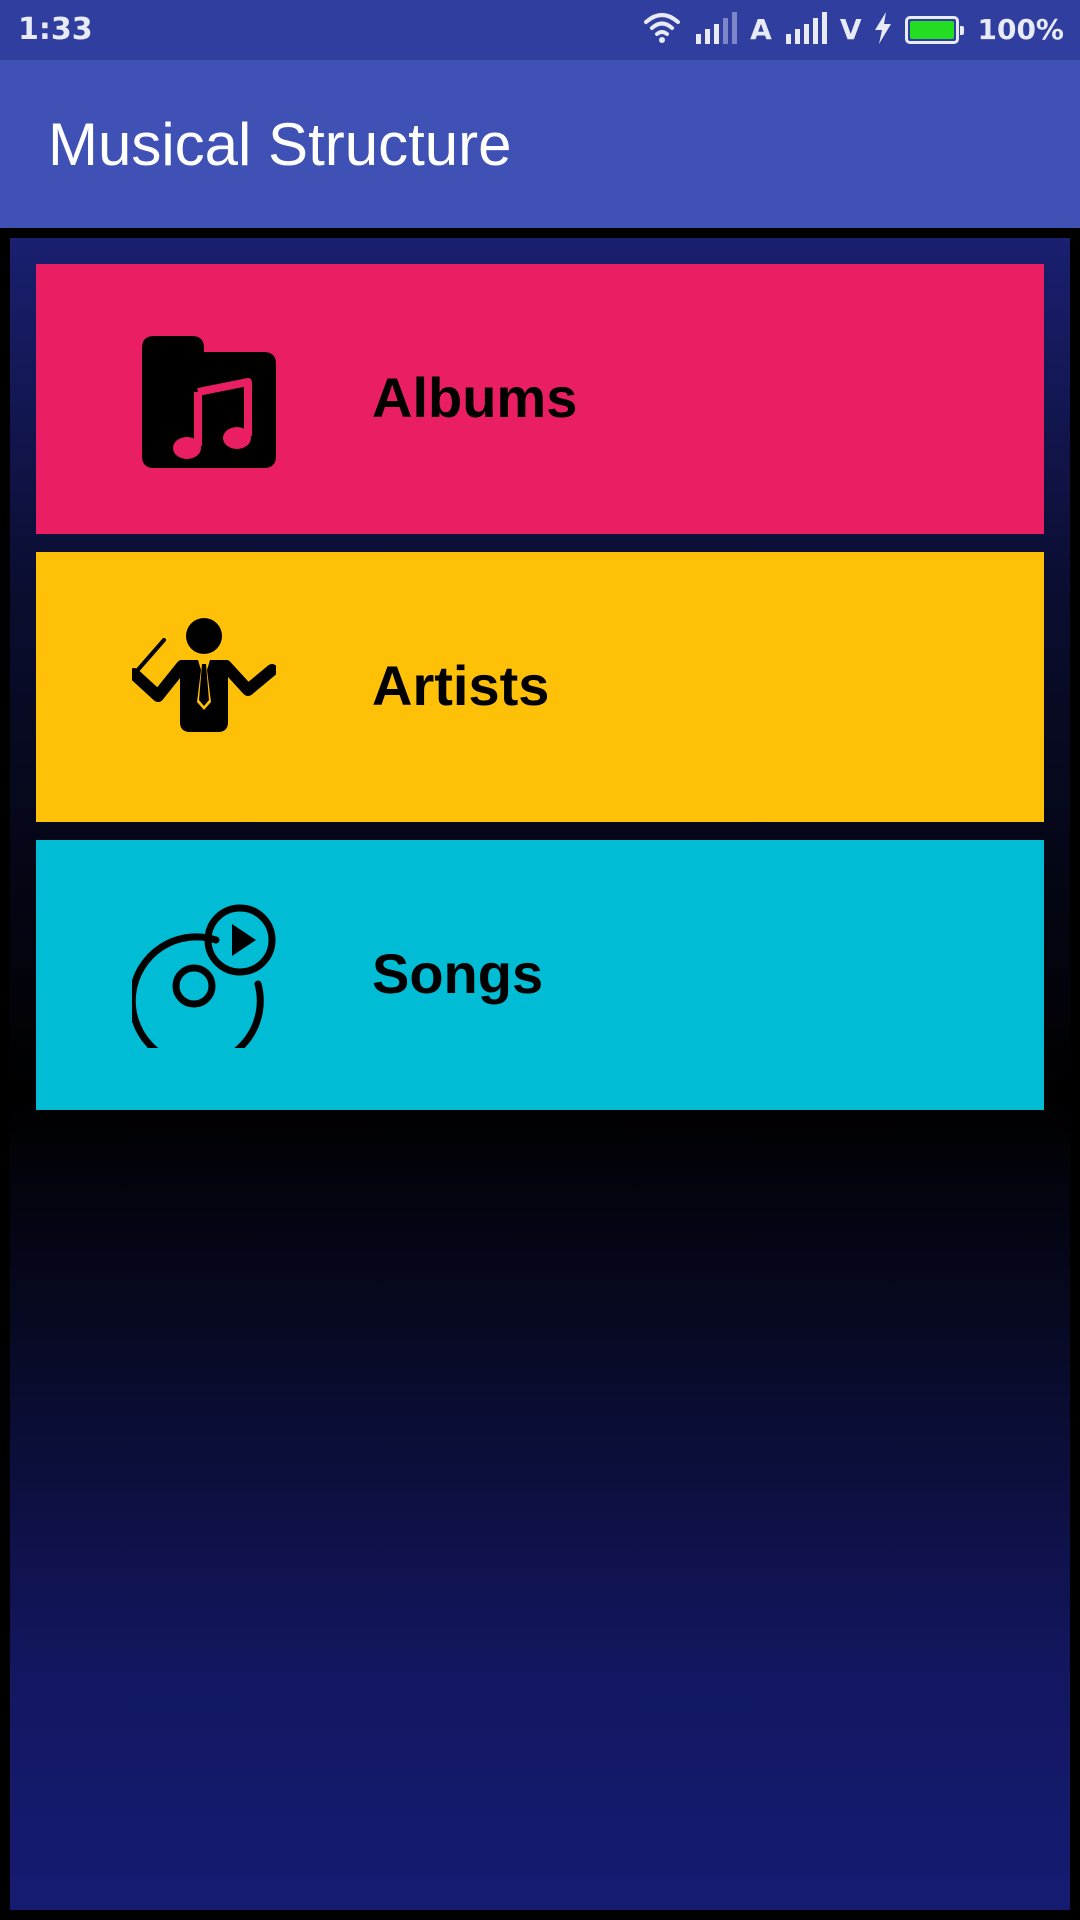 The height and width of the screenshot is (1920, 1080). Describe the element at coordinates (1020, 29) in the screenshot. I see `battery-percent: 100%` at that location.